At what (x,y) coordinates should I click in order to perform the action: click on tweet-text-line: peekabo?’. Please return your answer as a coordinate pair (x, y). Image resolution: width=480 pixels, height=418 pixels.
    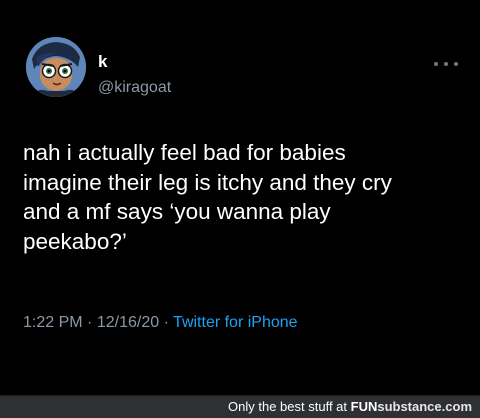
    Looking at the image, I should click on (75, 241).